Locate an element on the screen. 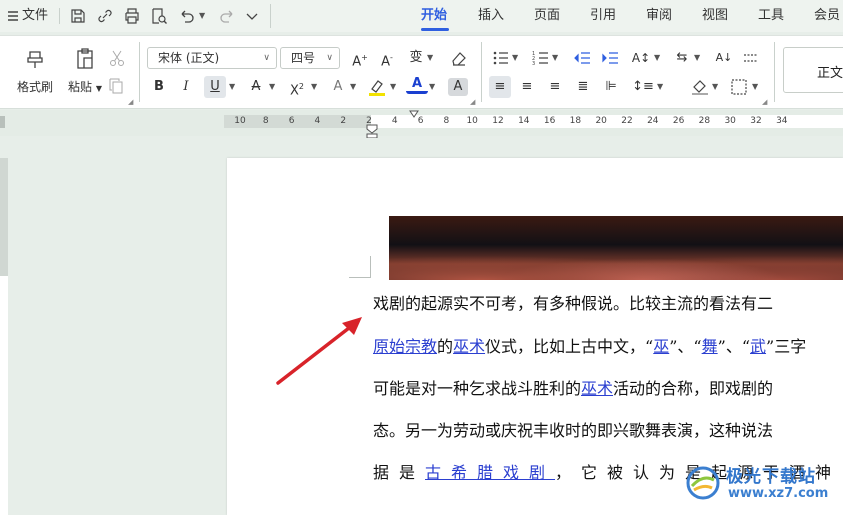  font-group-expand-icon: ◢ is located at coordinates (472, 102).